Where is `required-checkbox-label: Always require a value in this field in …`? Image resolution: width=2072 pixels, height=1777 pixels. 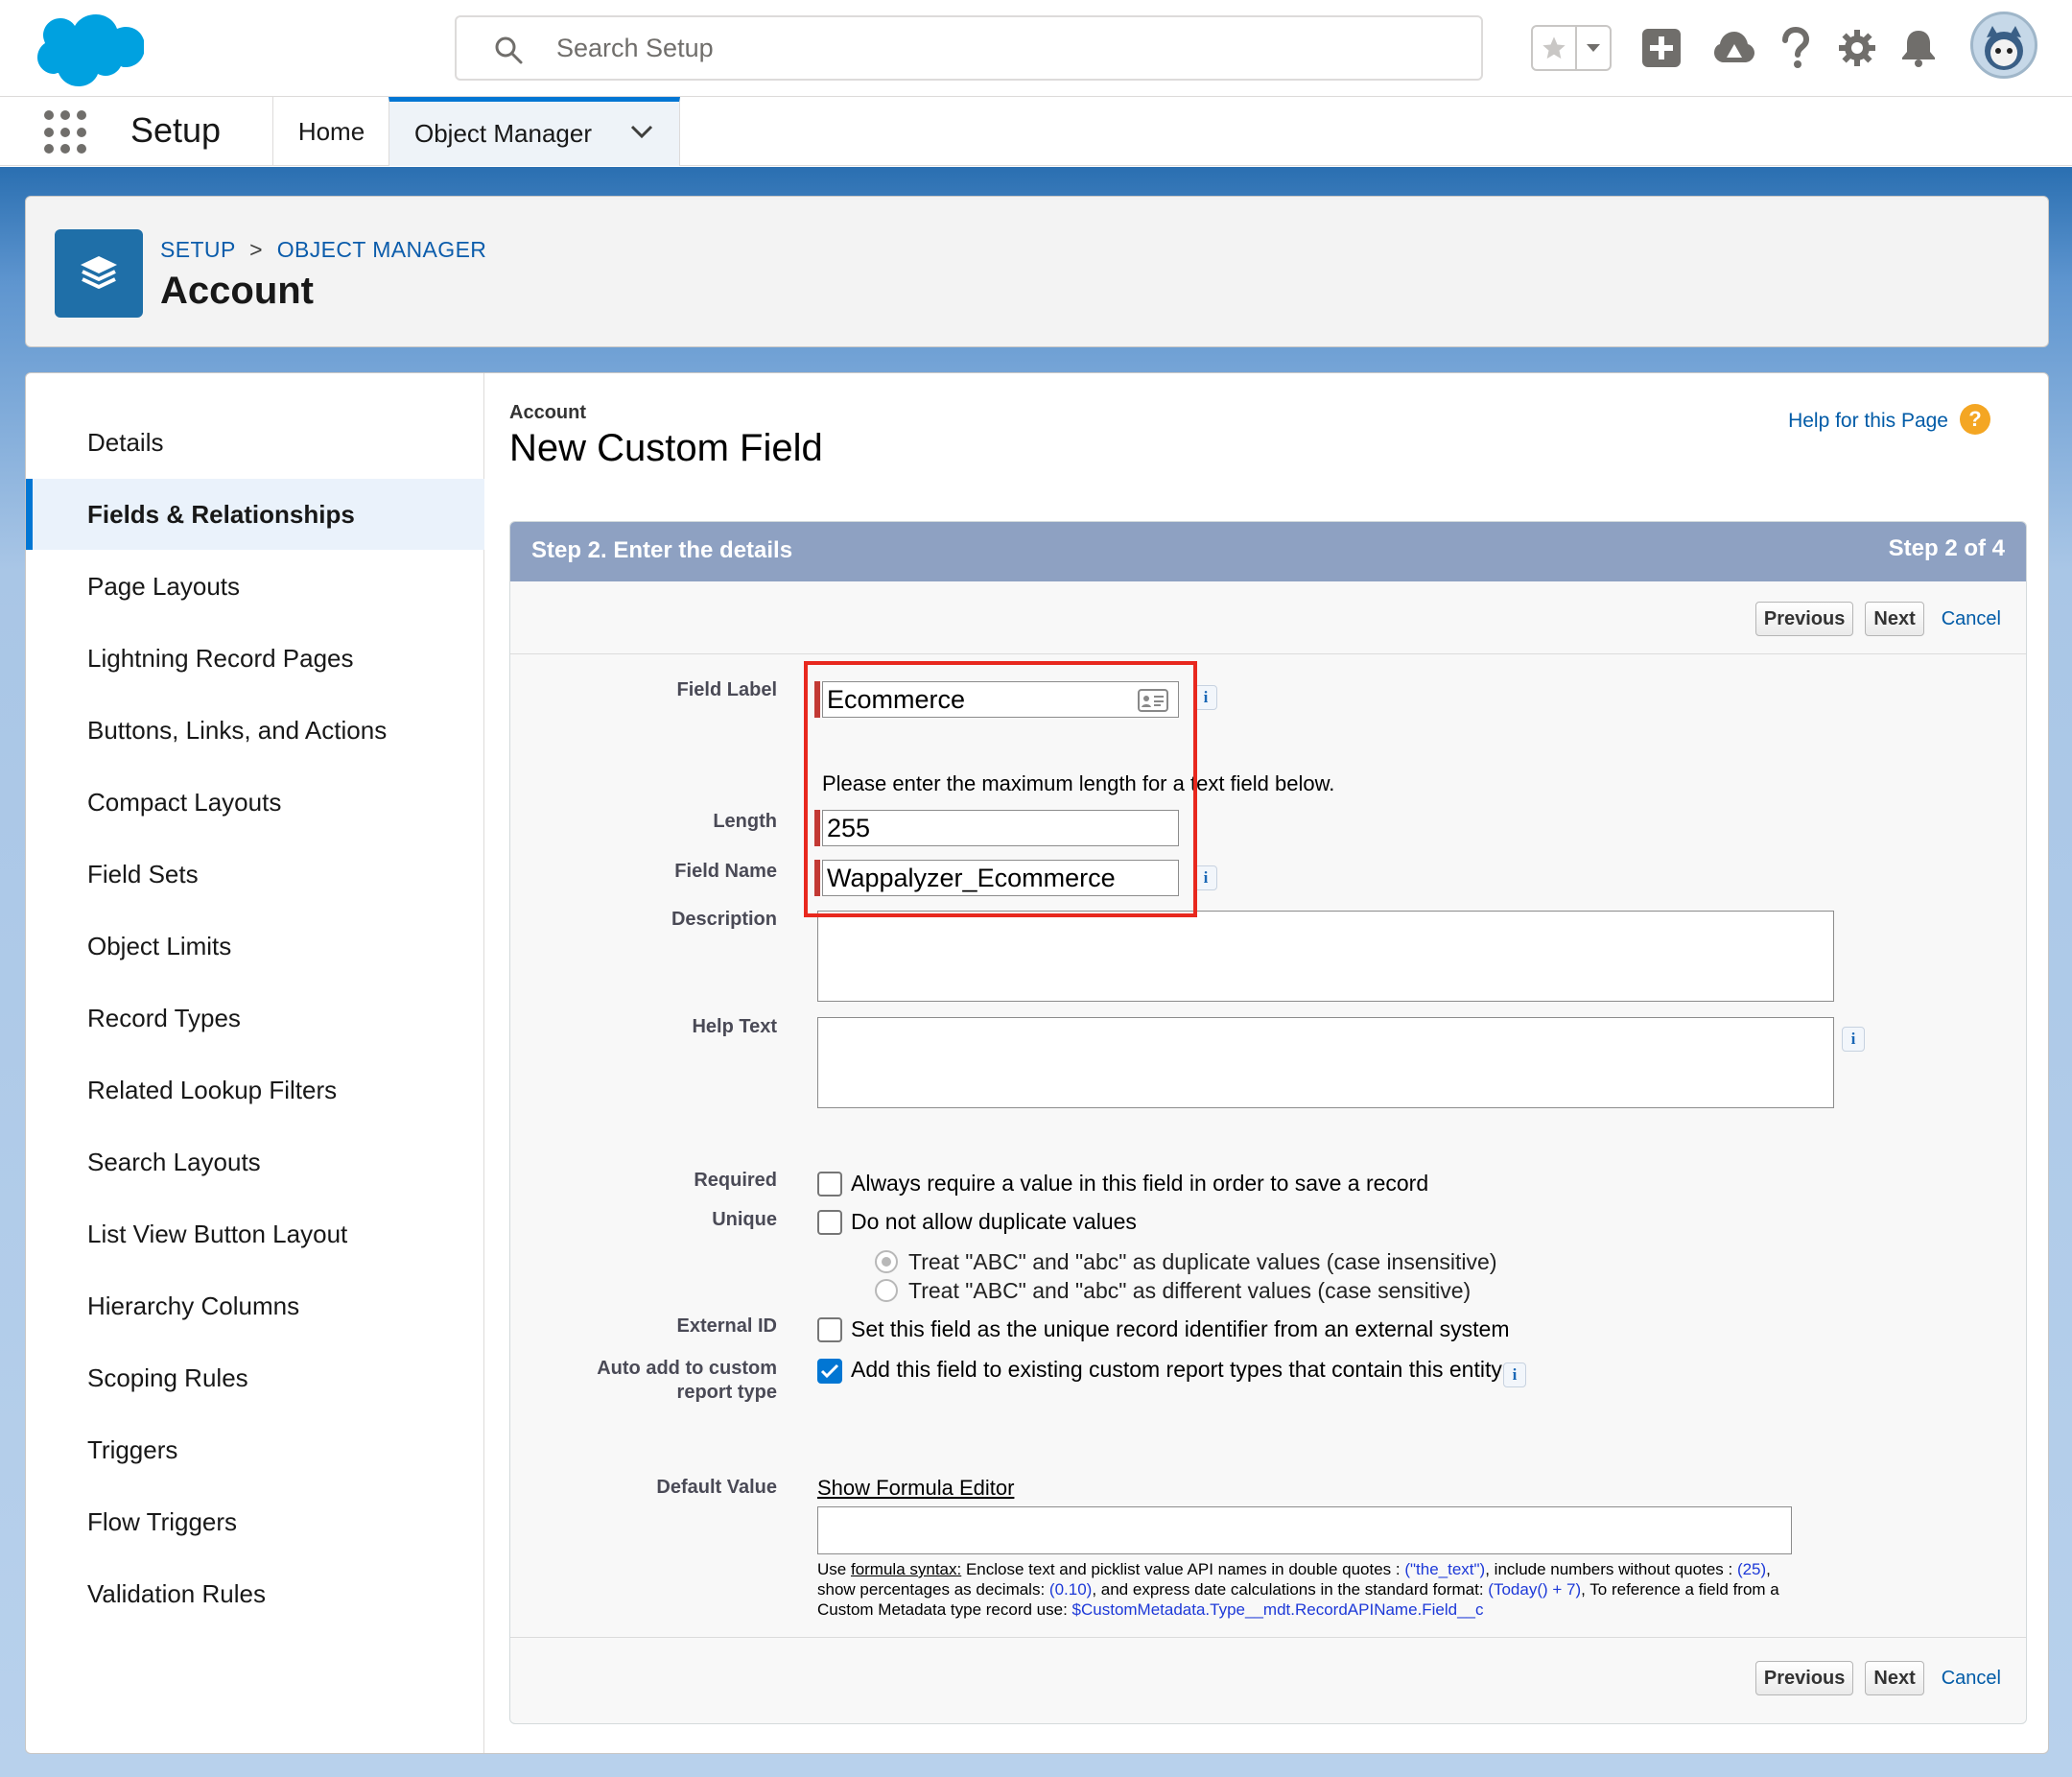 required-checkbox-label: Always require a value in this field in … is located at coordinates (1140, 1183).